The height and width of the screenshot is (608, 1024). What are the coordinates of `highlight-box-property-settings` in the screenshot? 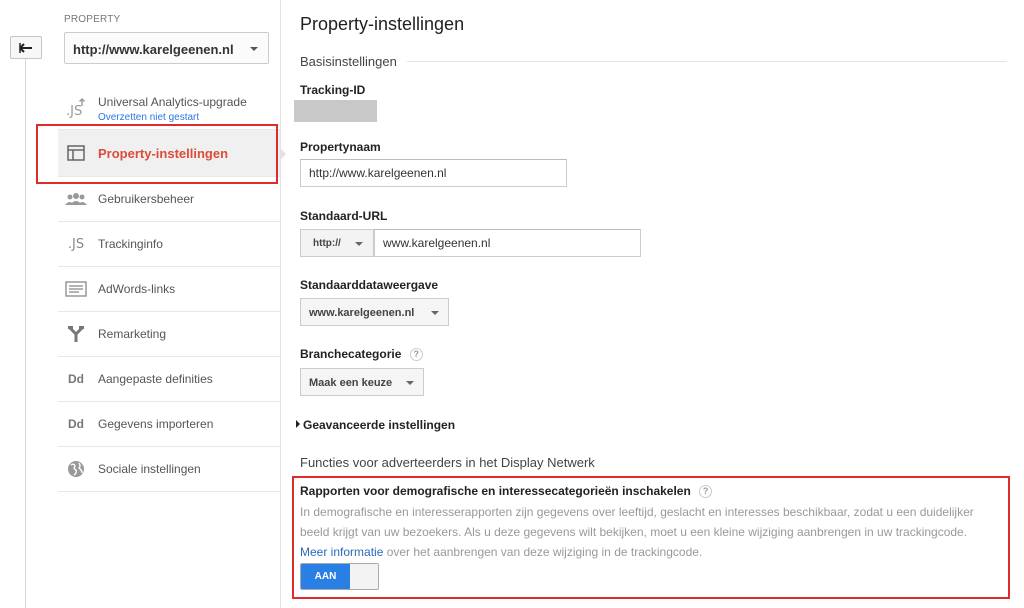 It's located at (157, 154).